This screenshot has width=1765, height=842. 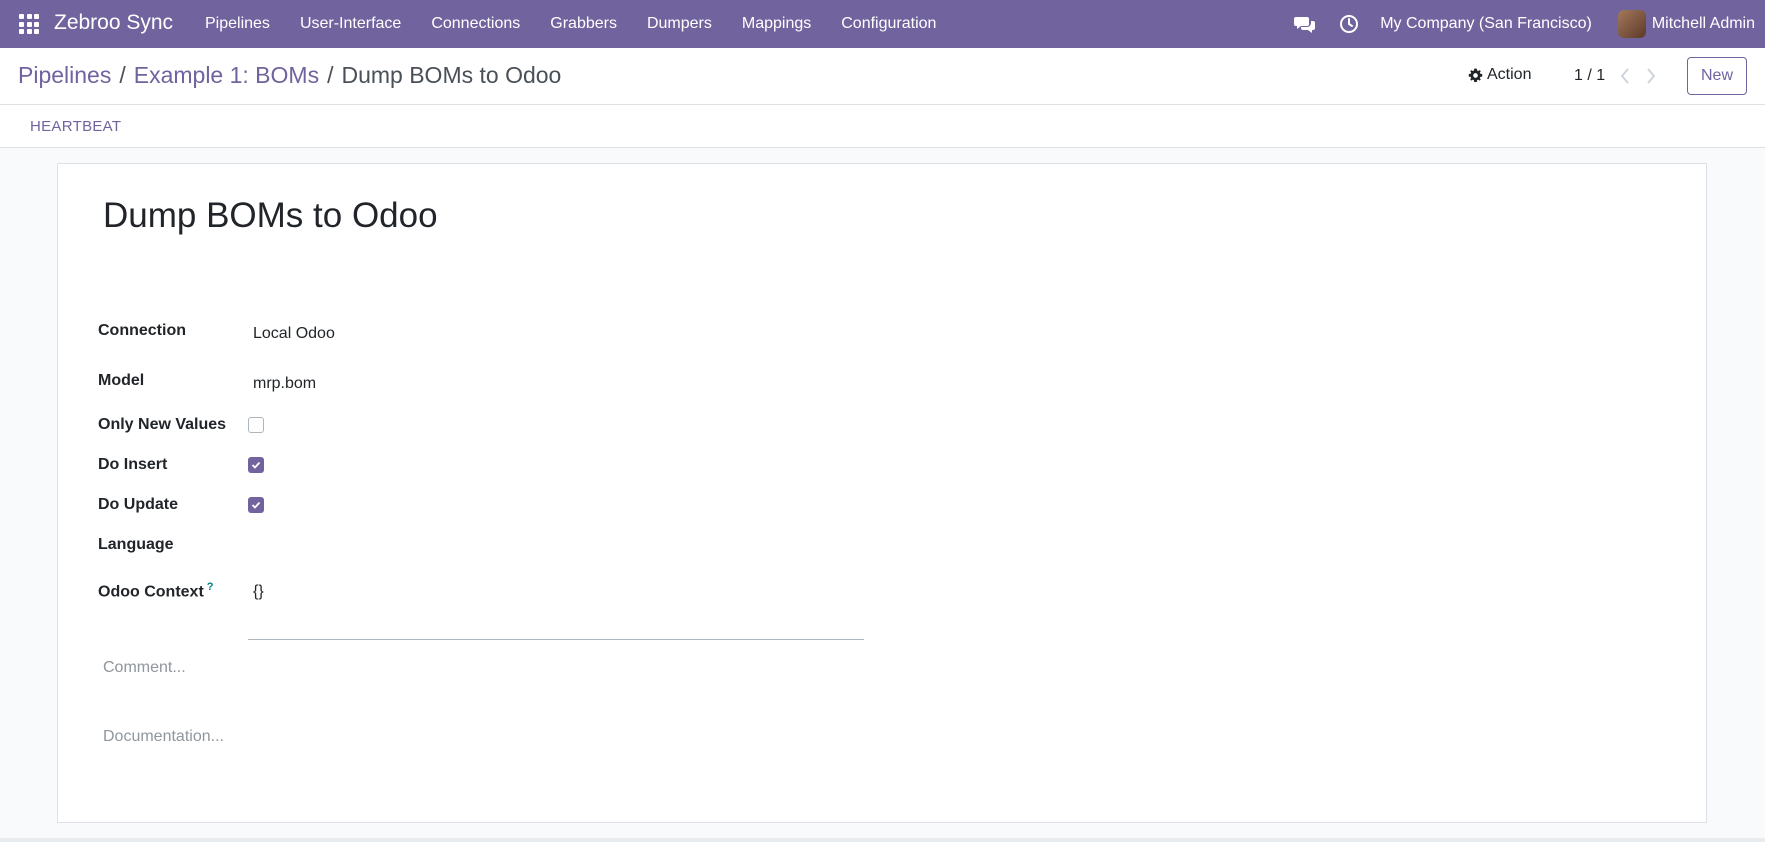 I want to click on app-brand: Zebroo Sync, so click(x=113, y=23).